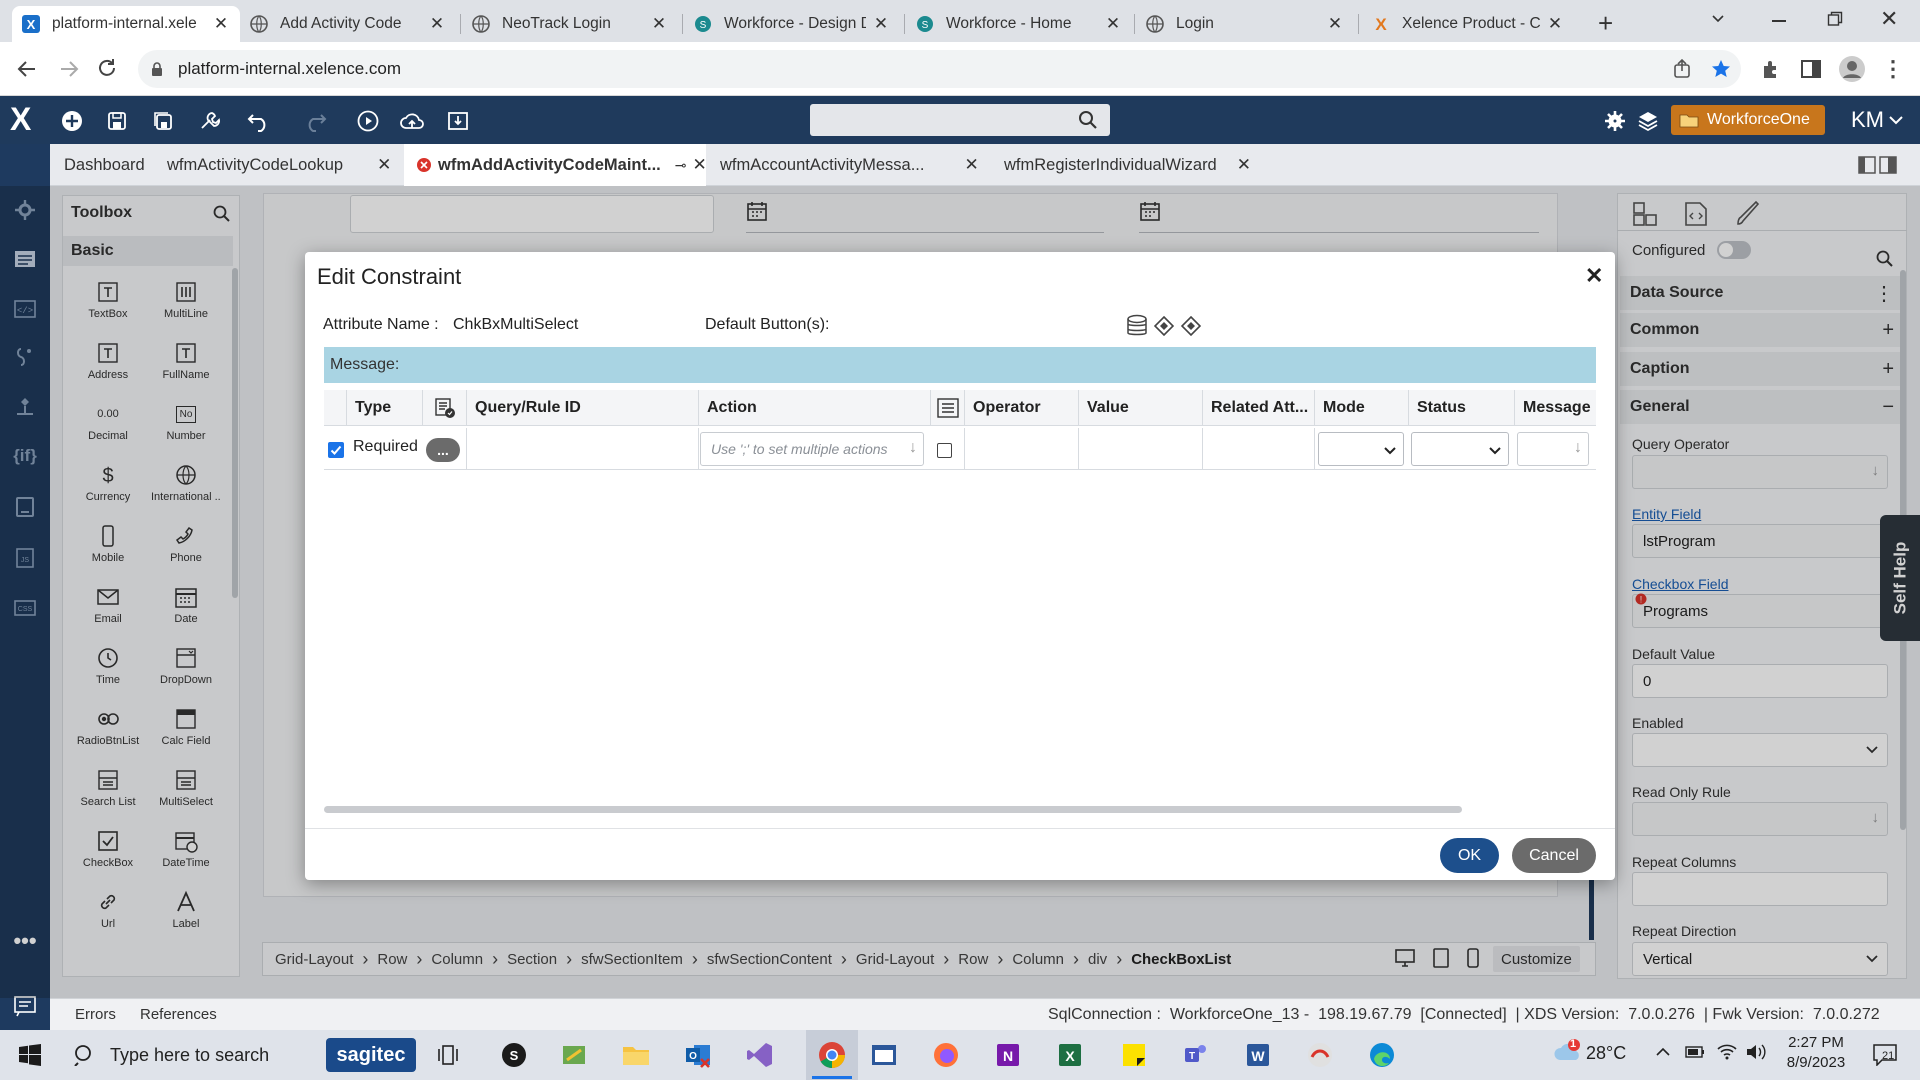  I want to click on play-icon, so click(368, 121).